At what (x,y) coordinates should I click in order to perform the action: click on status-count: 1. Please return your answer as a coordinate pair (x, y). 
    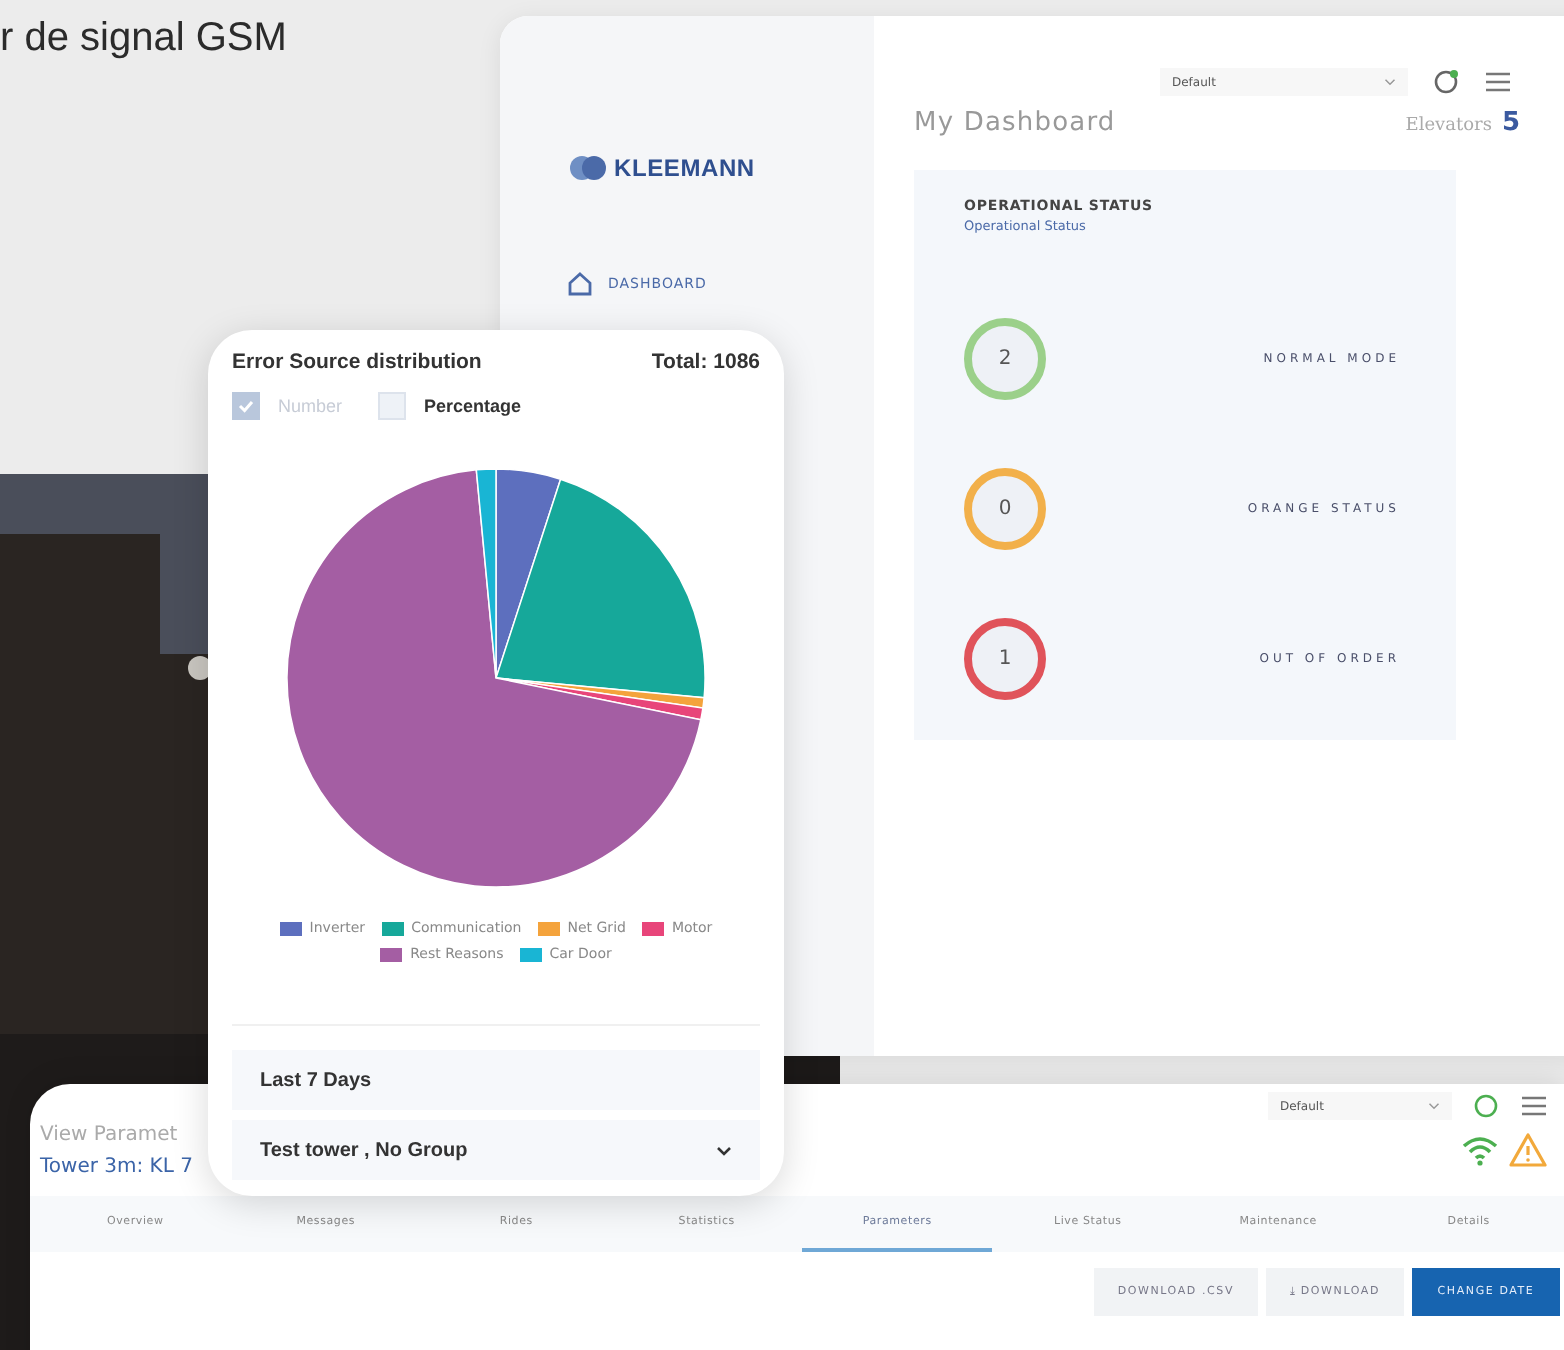
    Looking at the image, I should click on (1005, 659).